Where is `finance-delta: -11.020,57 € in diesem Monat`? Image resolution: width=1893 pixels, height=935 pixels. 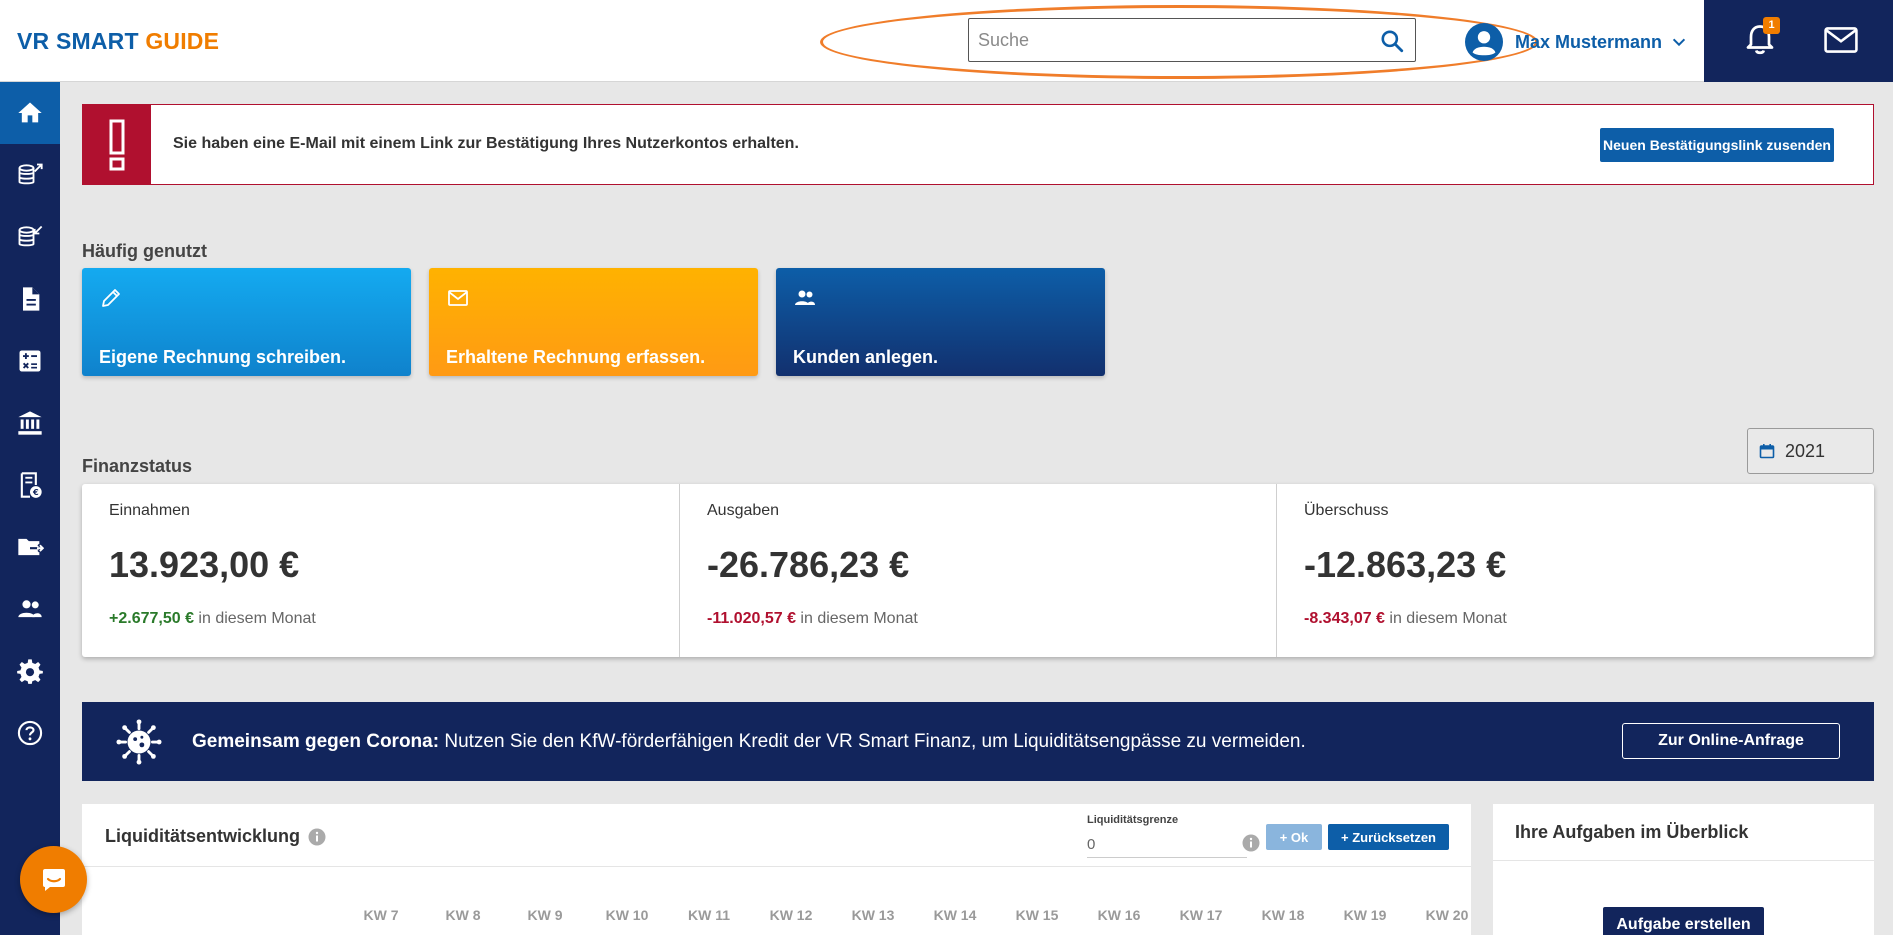 finance-delta: -11.020,57 € in diesem Monat is located at coordinates (812, 619).